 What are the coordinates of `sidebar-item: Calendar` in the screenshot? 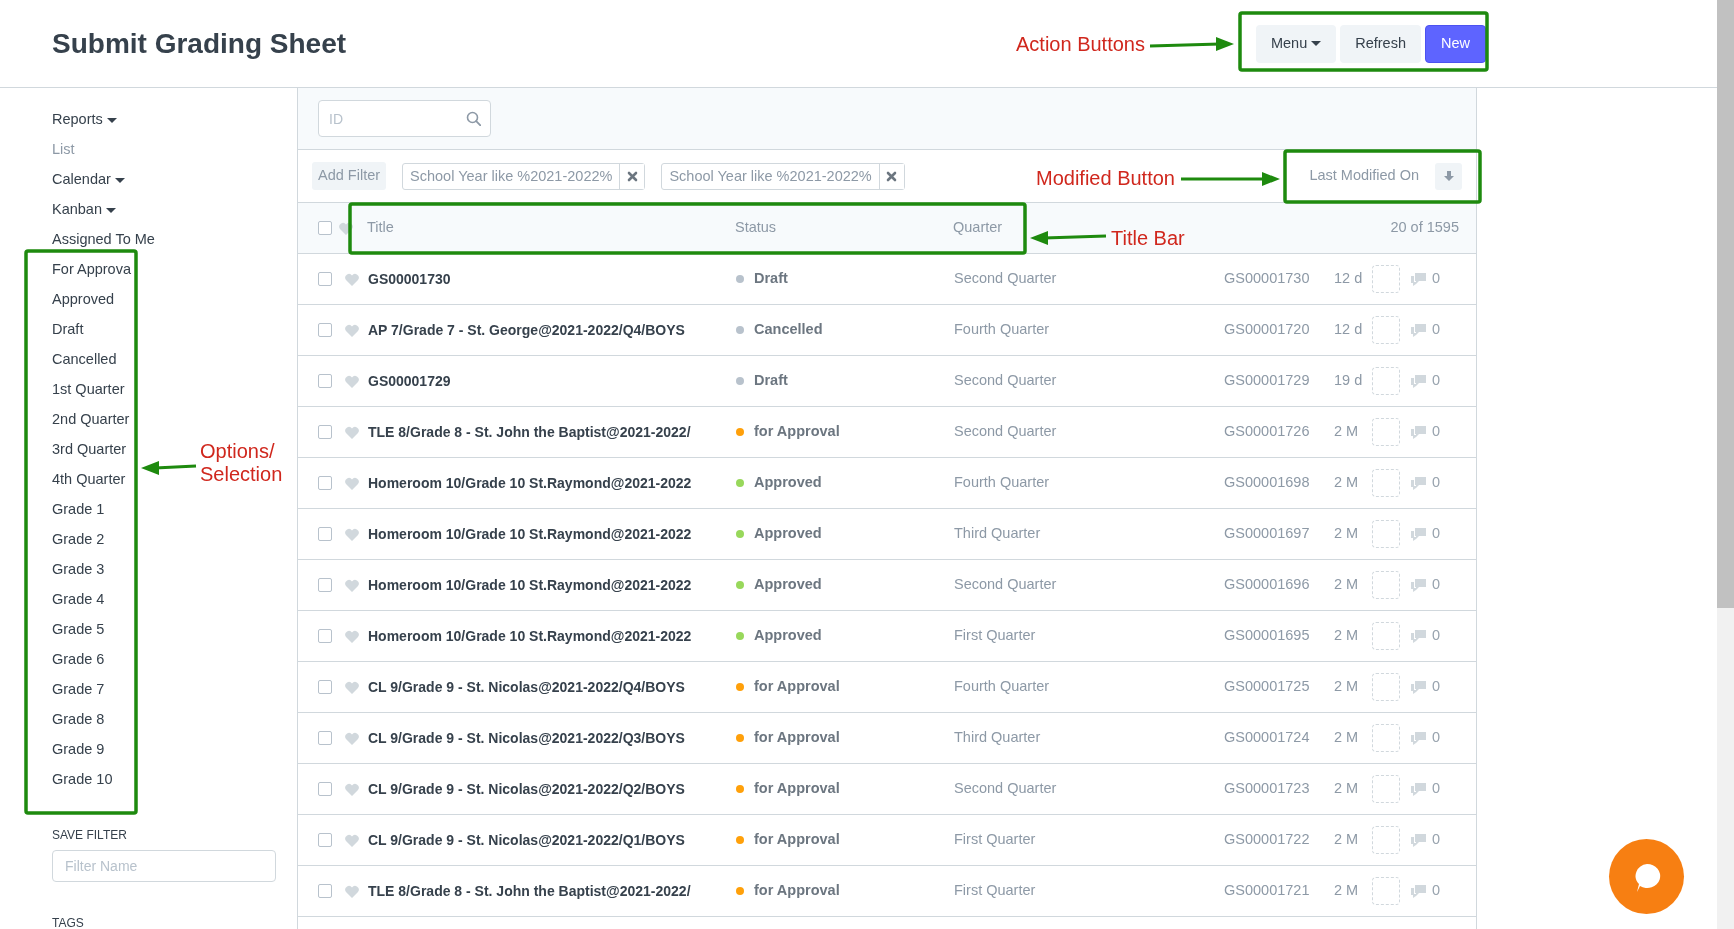 It's located at (88, 179).